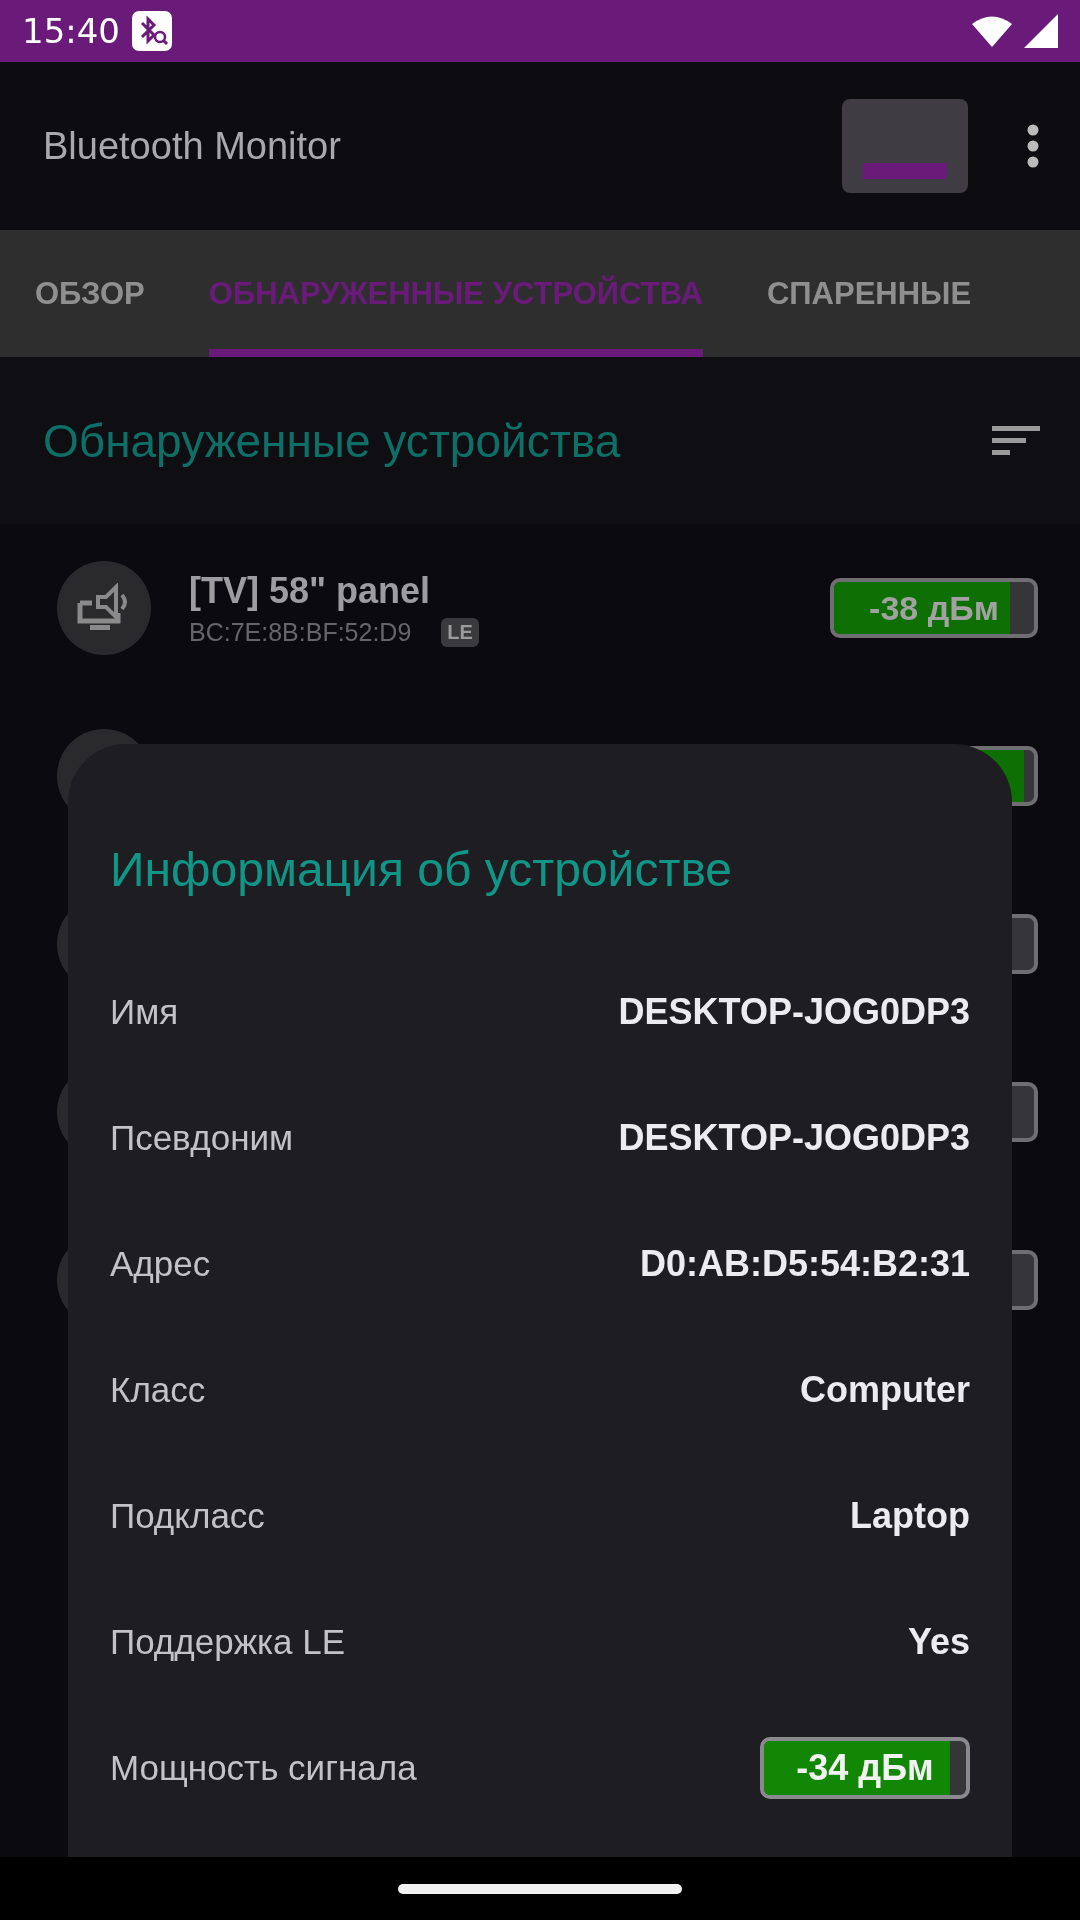 The width and height of the screenshot is (1080, 1920). Describe the element at coordinates (885, 1390) in the screenshot. I see `info-value: Computer` at that location.